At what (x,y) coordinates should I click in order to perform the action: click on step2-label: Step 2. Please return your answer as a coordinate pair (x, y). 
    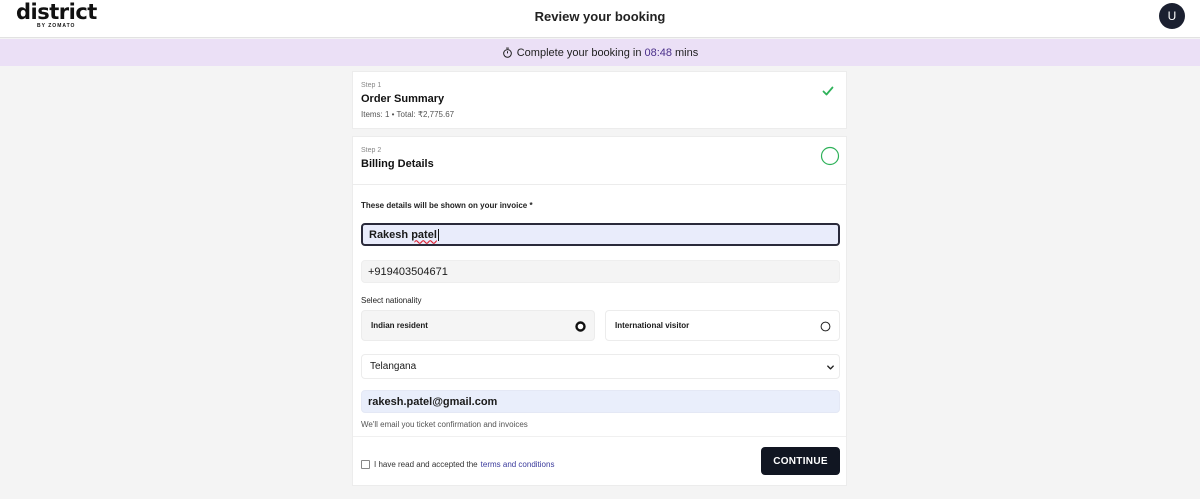
    Looking at the image, I should click on (371, 150).